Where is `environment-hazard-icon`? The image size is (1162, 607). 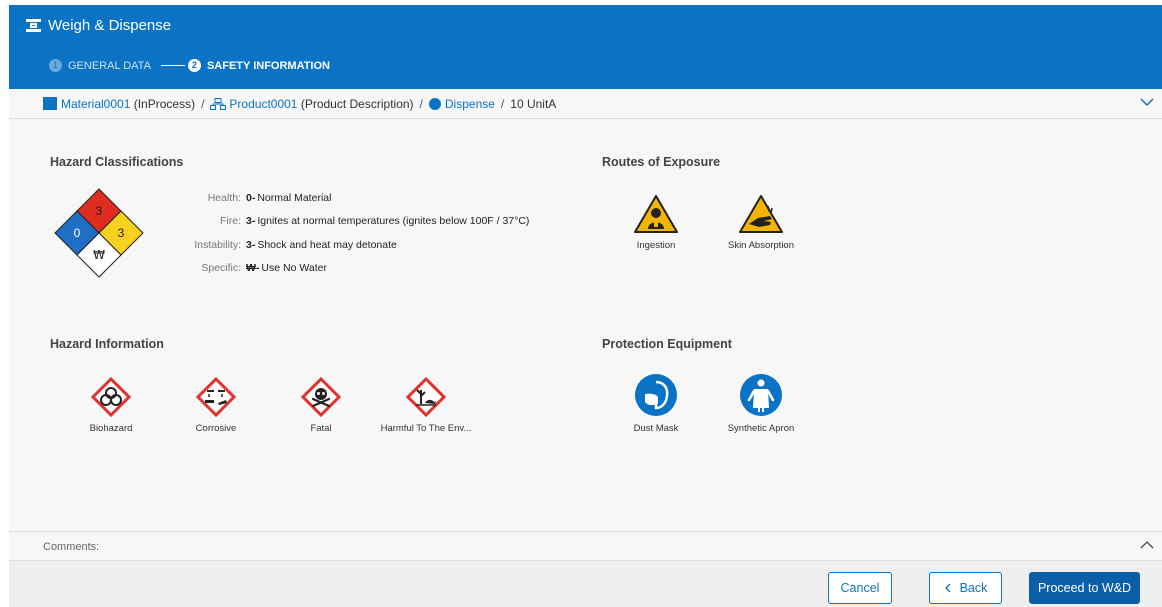
environment-hazard-icon is located at coordinates (426, 397).